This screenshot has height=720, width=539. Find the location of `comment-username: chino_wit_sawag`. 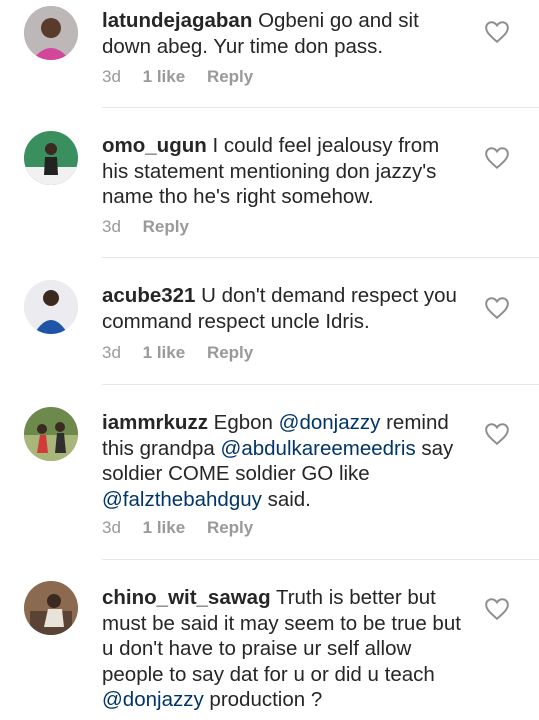

comment-username: chino_wit_sawag is located at coordinates (186, 597).